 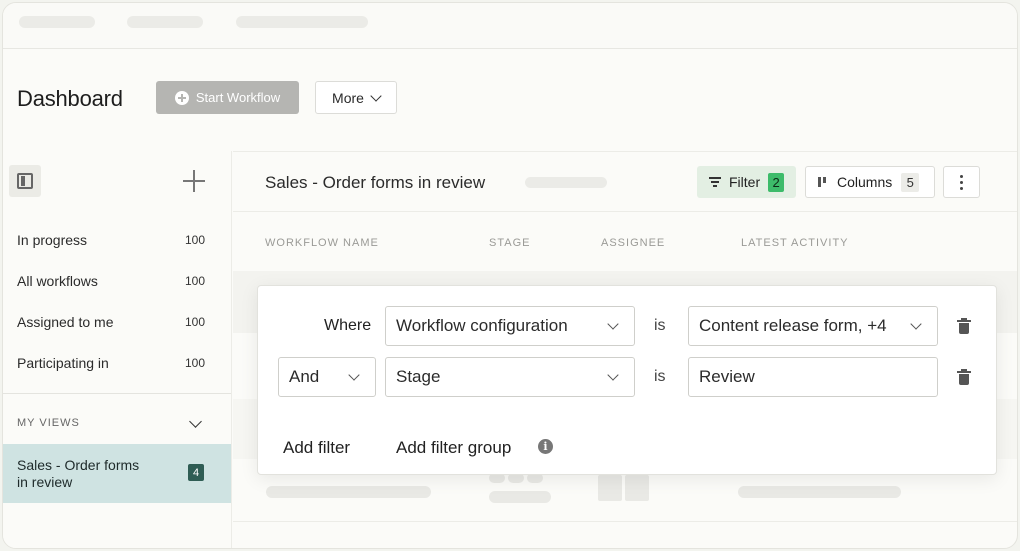 I want to click on filter-value-text: Content release form, +4, so click(x=793, y=325).